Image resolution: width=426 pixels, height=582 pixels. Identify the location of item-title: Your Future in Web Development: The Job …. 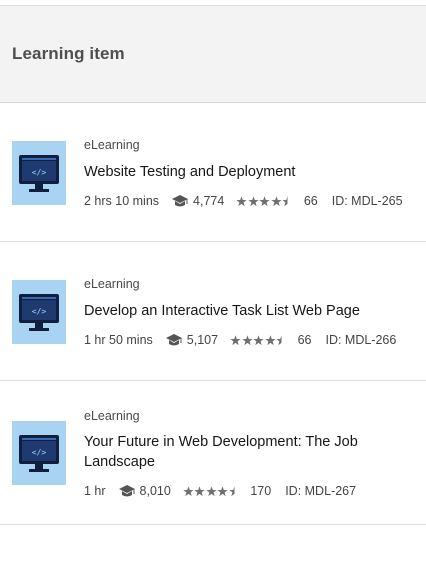
(229, 452).